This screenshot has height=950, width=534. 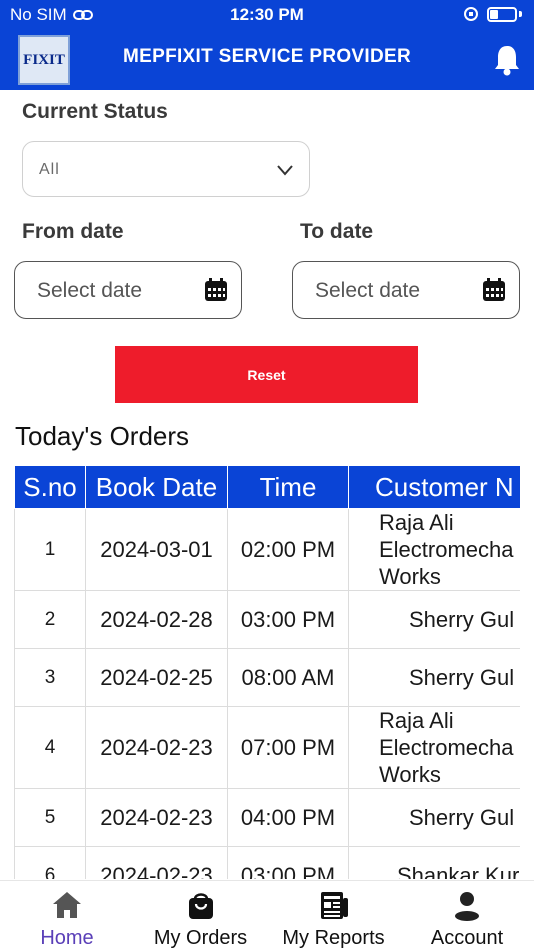 I want to click on status-right, so click(x=492, y=14).